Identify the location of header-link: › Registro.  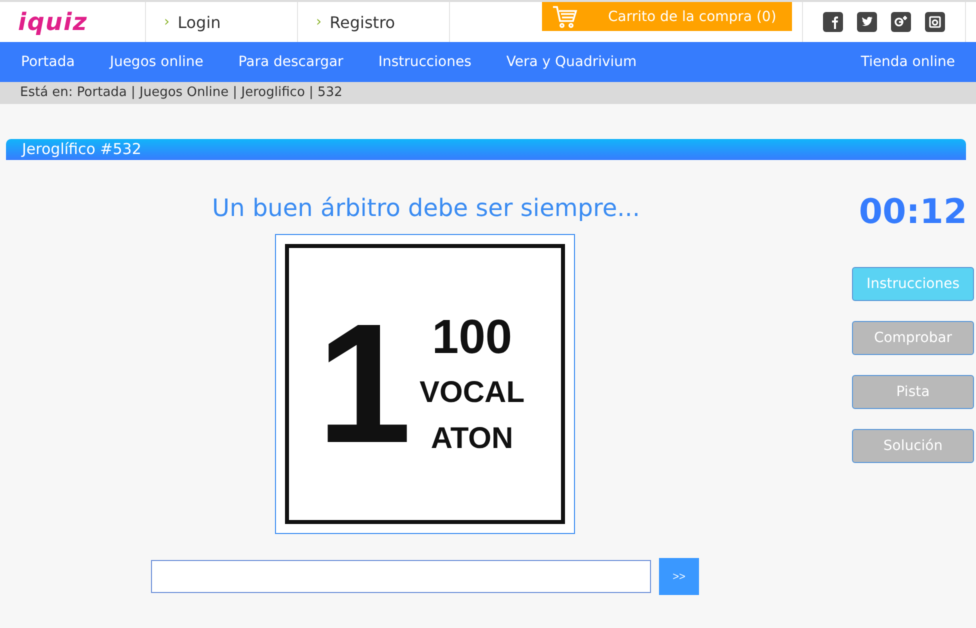
(356, 22).